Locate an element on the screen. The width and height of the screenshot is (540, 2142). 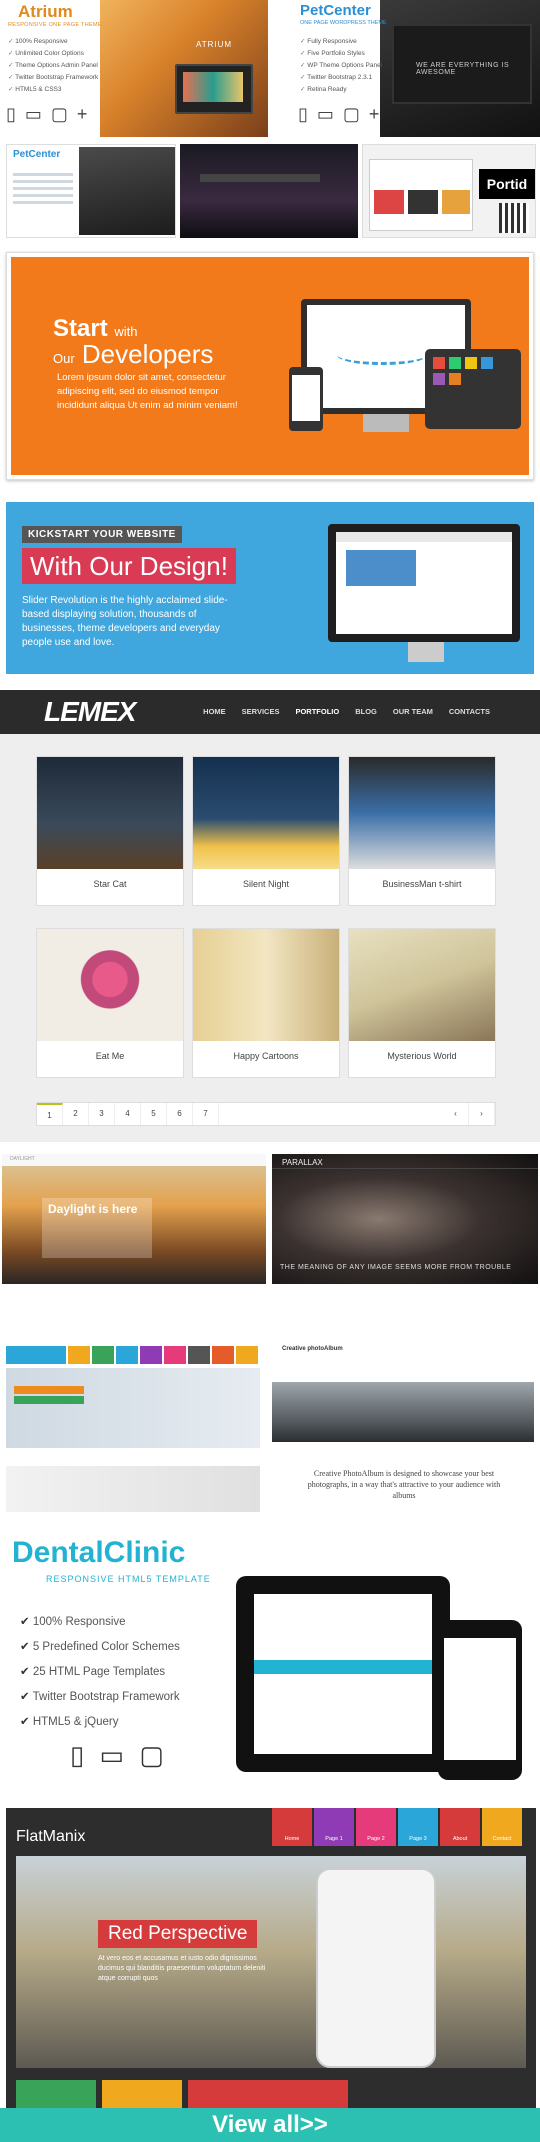
petcenter-screen: WE ARE EVERYTHING IS AWESOME is located at coordinates (462, 64).